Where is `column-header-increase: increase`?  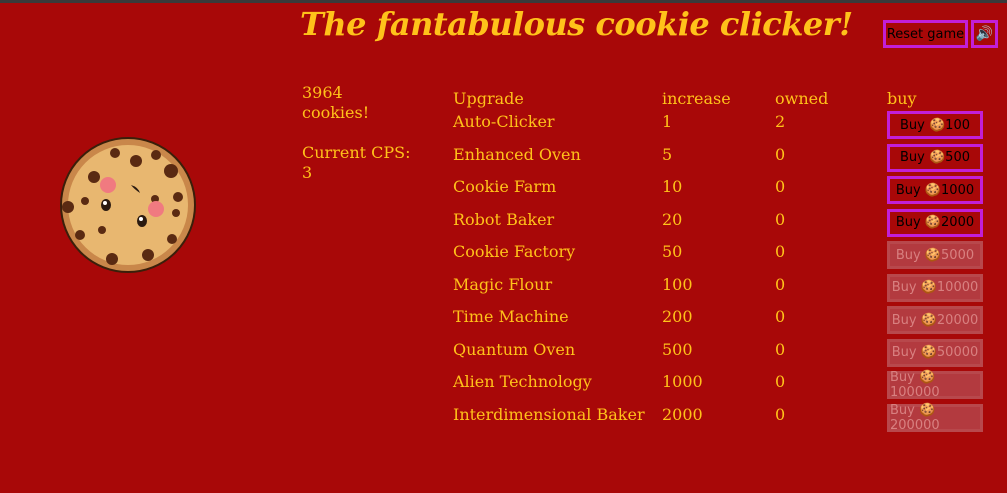 column-header-increase: increase is located at coordinates (696, 98).